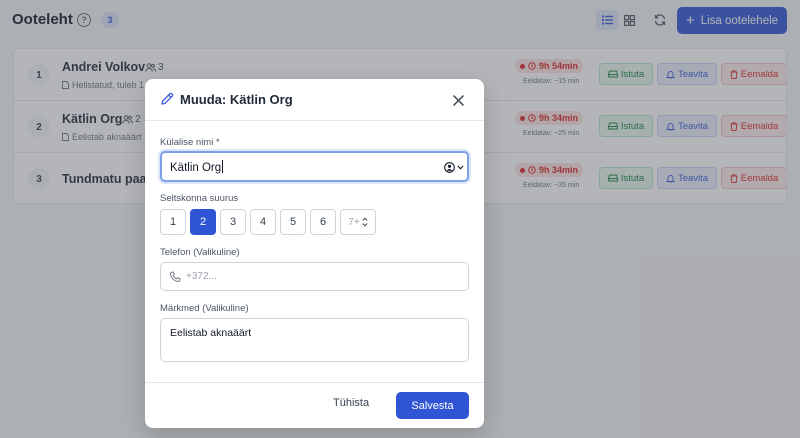 Image resolution: width=800 pixels, height=438 pixels. What do you see at coordinates (197, 167) in the screenshot?
I see `name-input-value: Kätlin Org` at bounding box center [197, 167].